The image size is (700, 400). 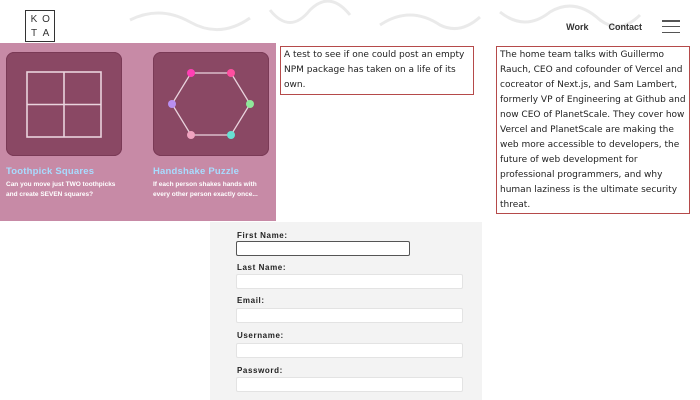 What do you see at coordinates (349, 384) in the screenshot?
I see `password-input` at bounding box center [349, 384].